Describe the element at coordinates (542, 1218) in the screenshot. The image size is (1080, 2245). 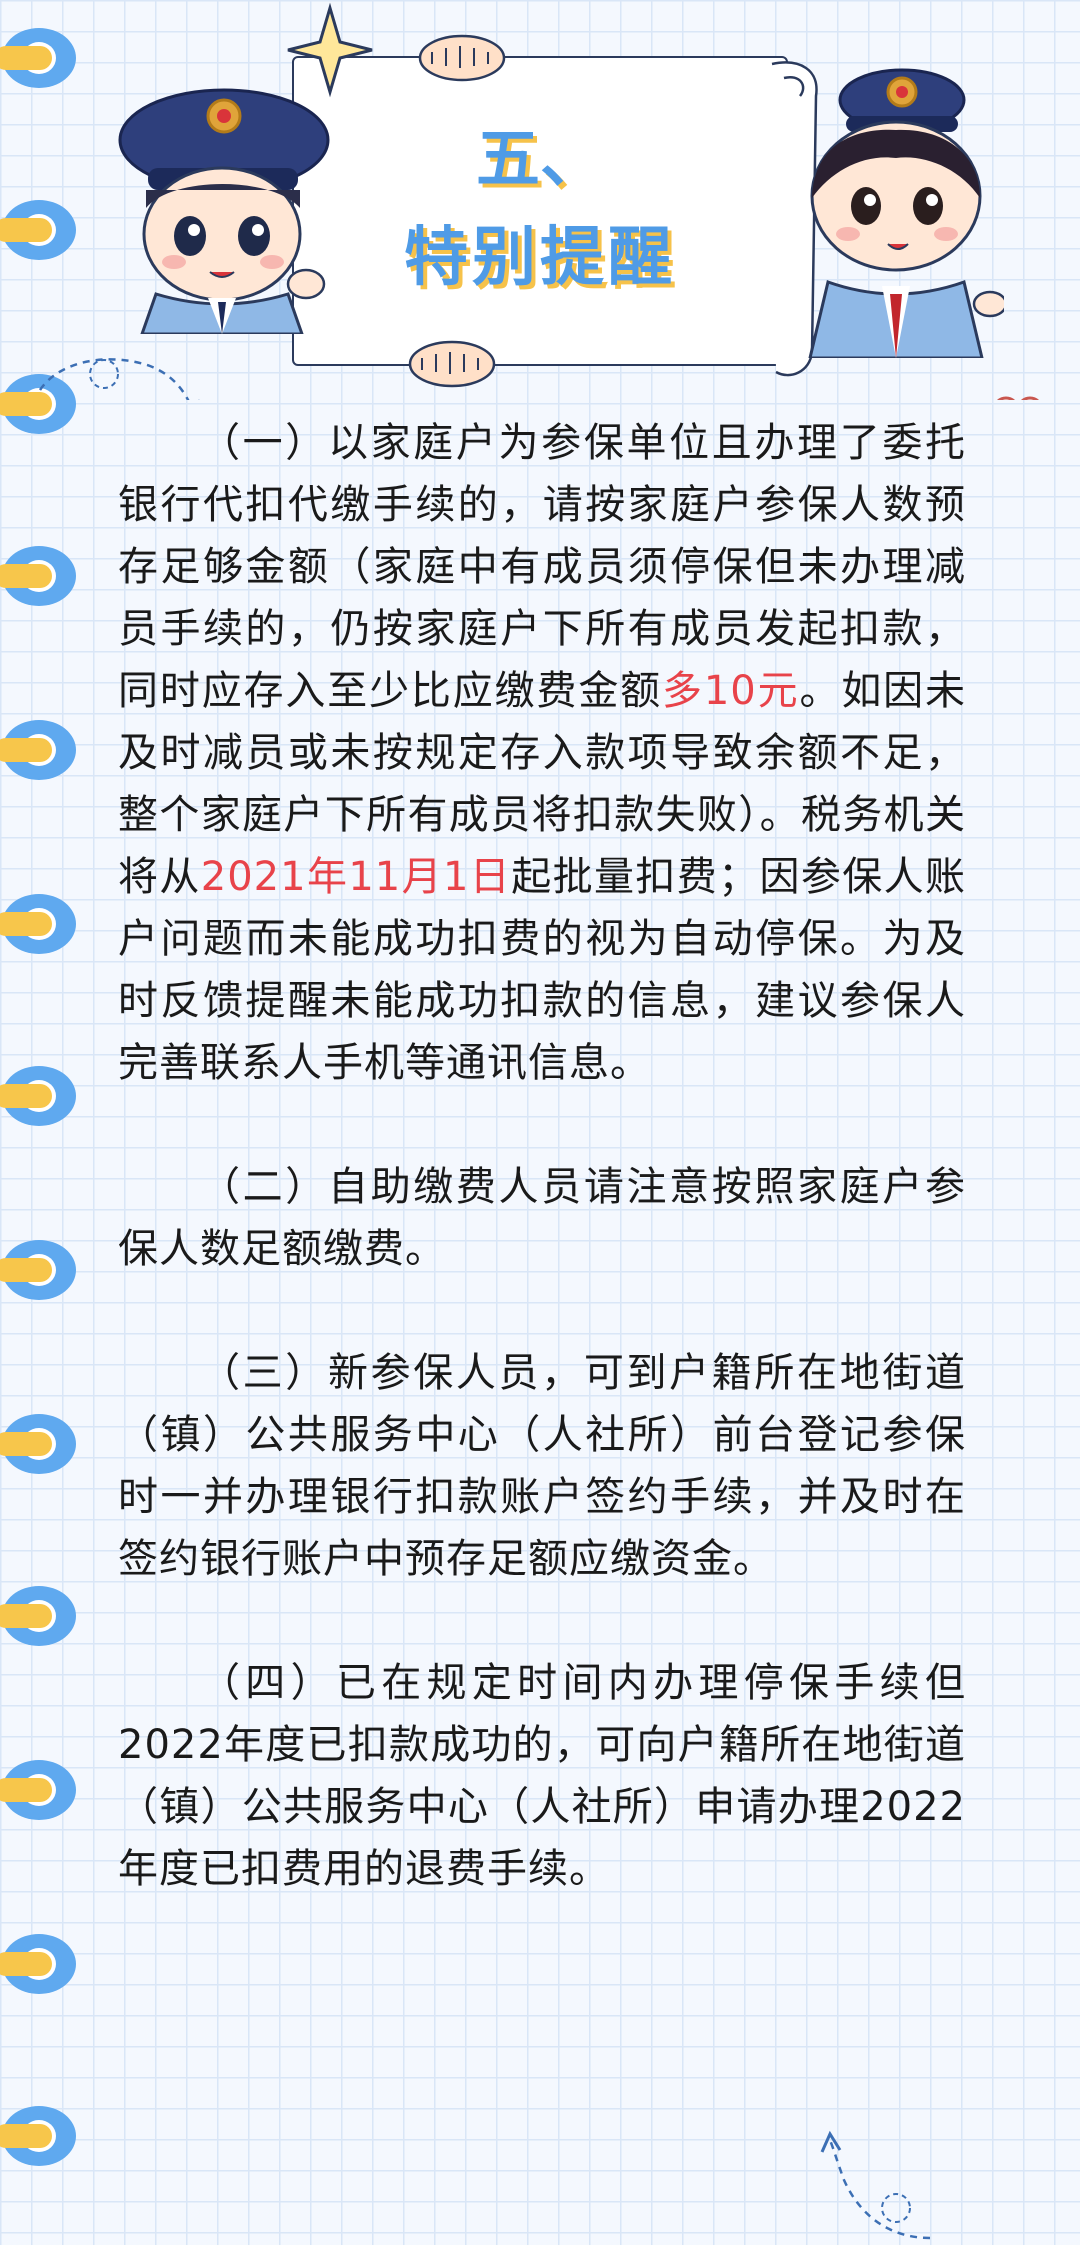
I see `paragraph-2: （二）自助缴费人员请注意按照家庭户参保人数足额缴费。` at that location.